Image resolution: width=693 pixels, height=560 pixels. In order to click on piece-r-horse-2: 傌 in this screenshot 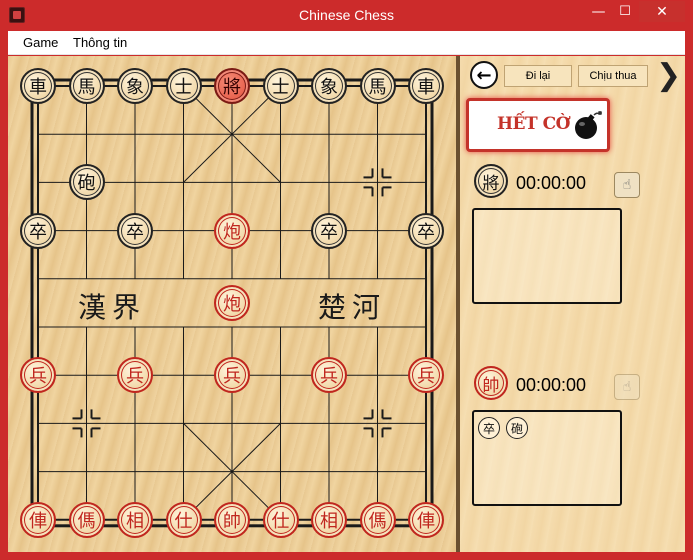, I will do `click(377, 519)`.